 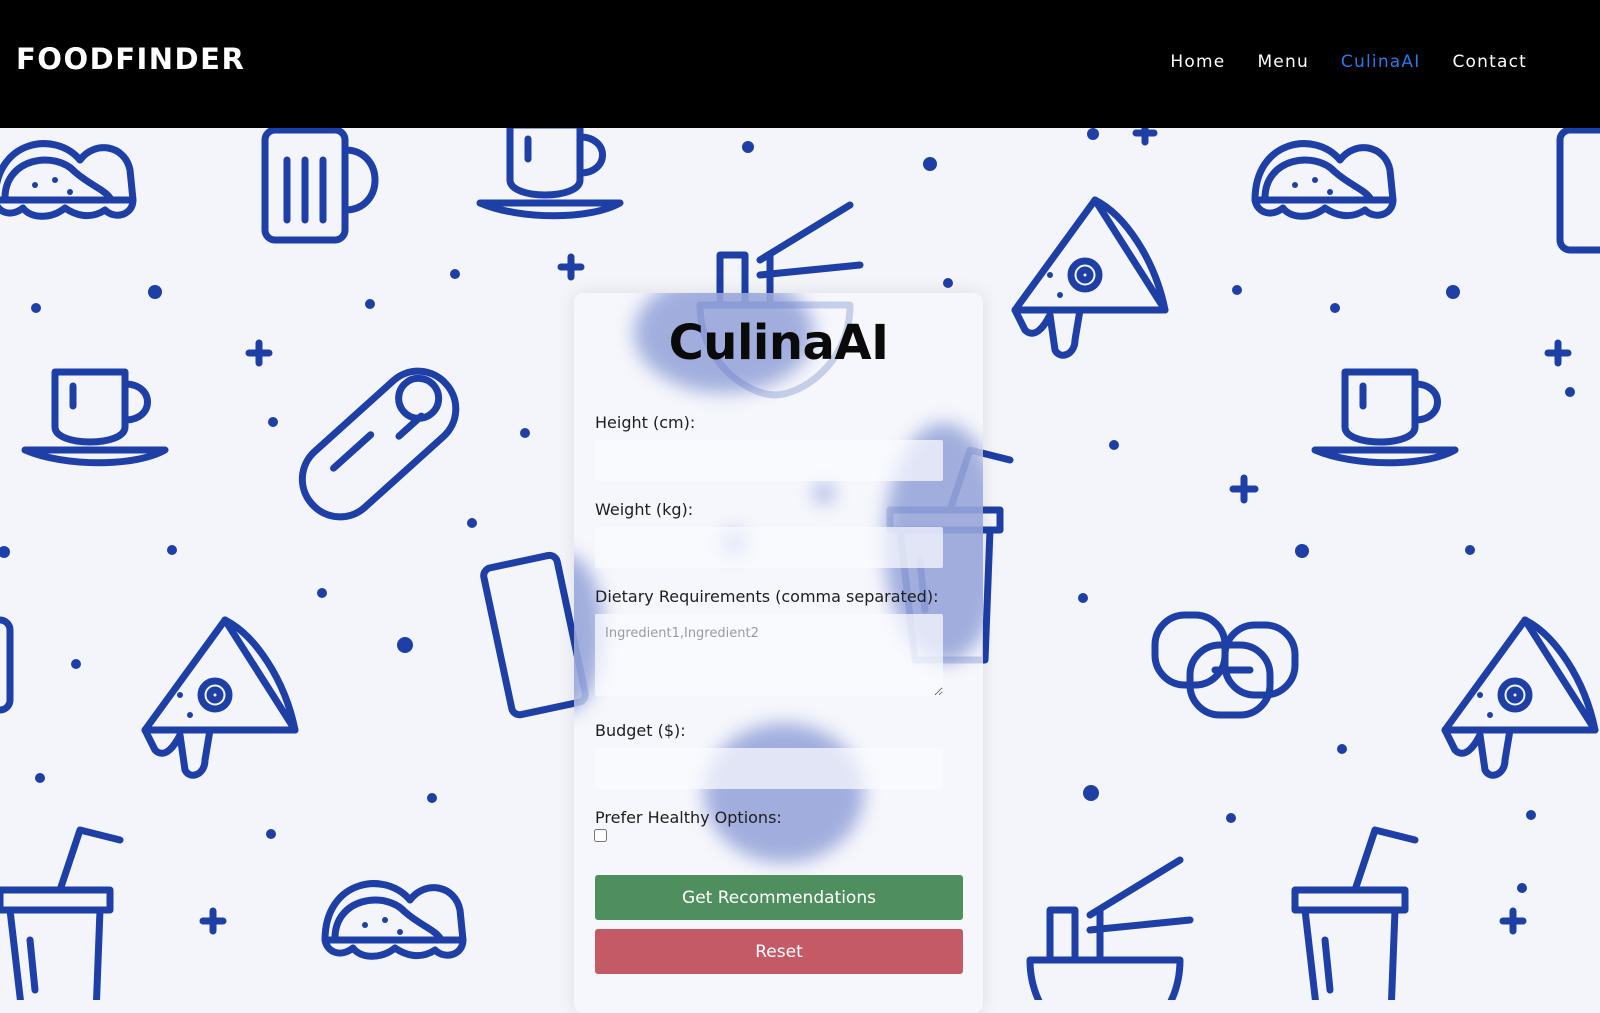 I want to click on weight-input, so click(x=769, y=547).